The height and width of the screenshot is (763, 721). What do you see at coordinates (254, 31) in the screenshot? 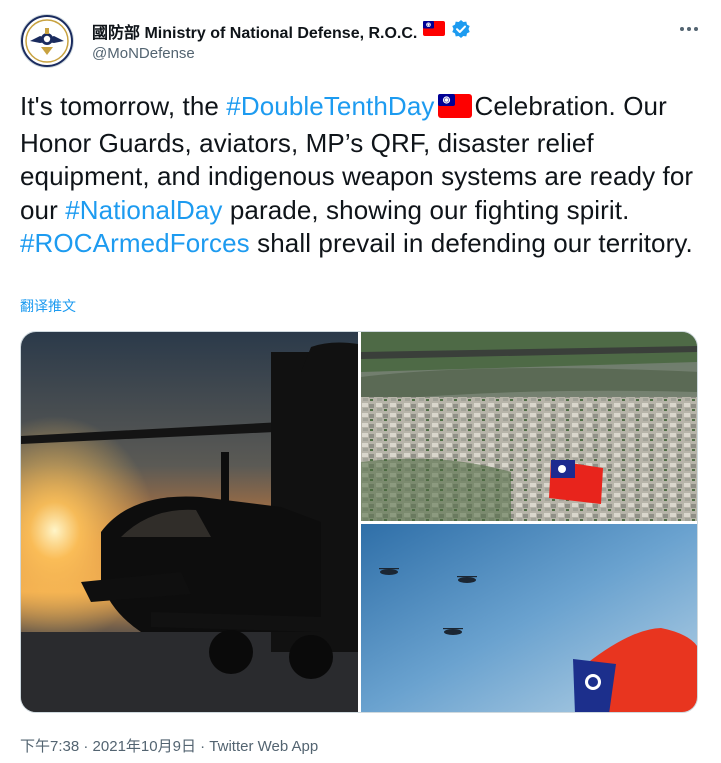
I see `display-name: 國防部 Ministry of National Defense, R.O.C.` at bounding box center [254, 31].